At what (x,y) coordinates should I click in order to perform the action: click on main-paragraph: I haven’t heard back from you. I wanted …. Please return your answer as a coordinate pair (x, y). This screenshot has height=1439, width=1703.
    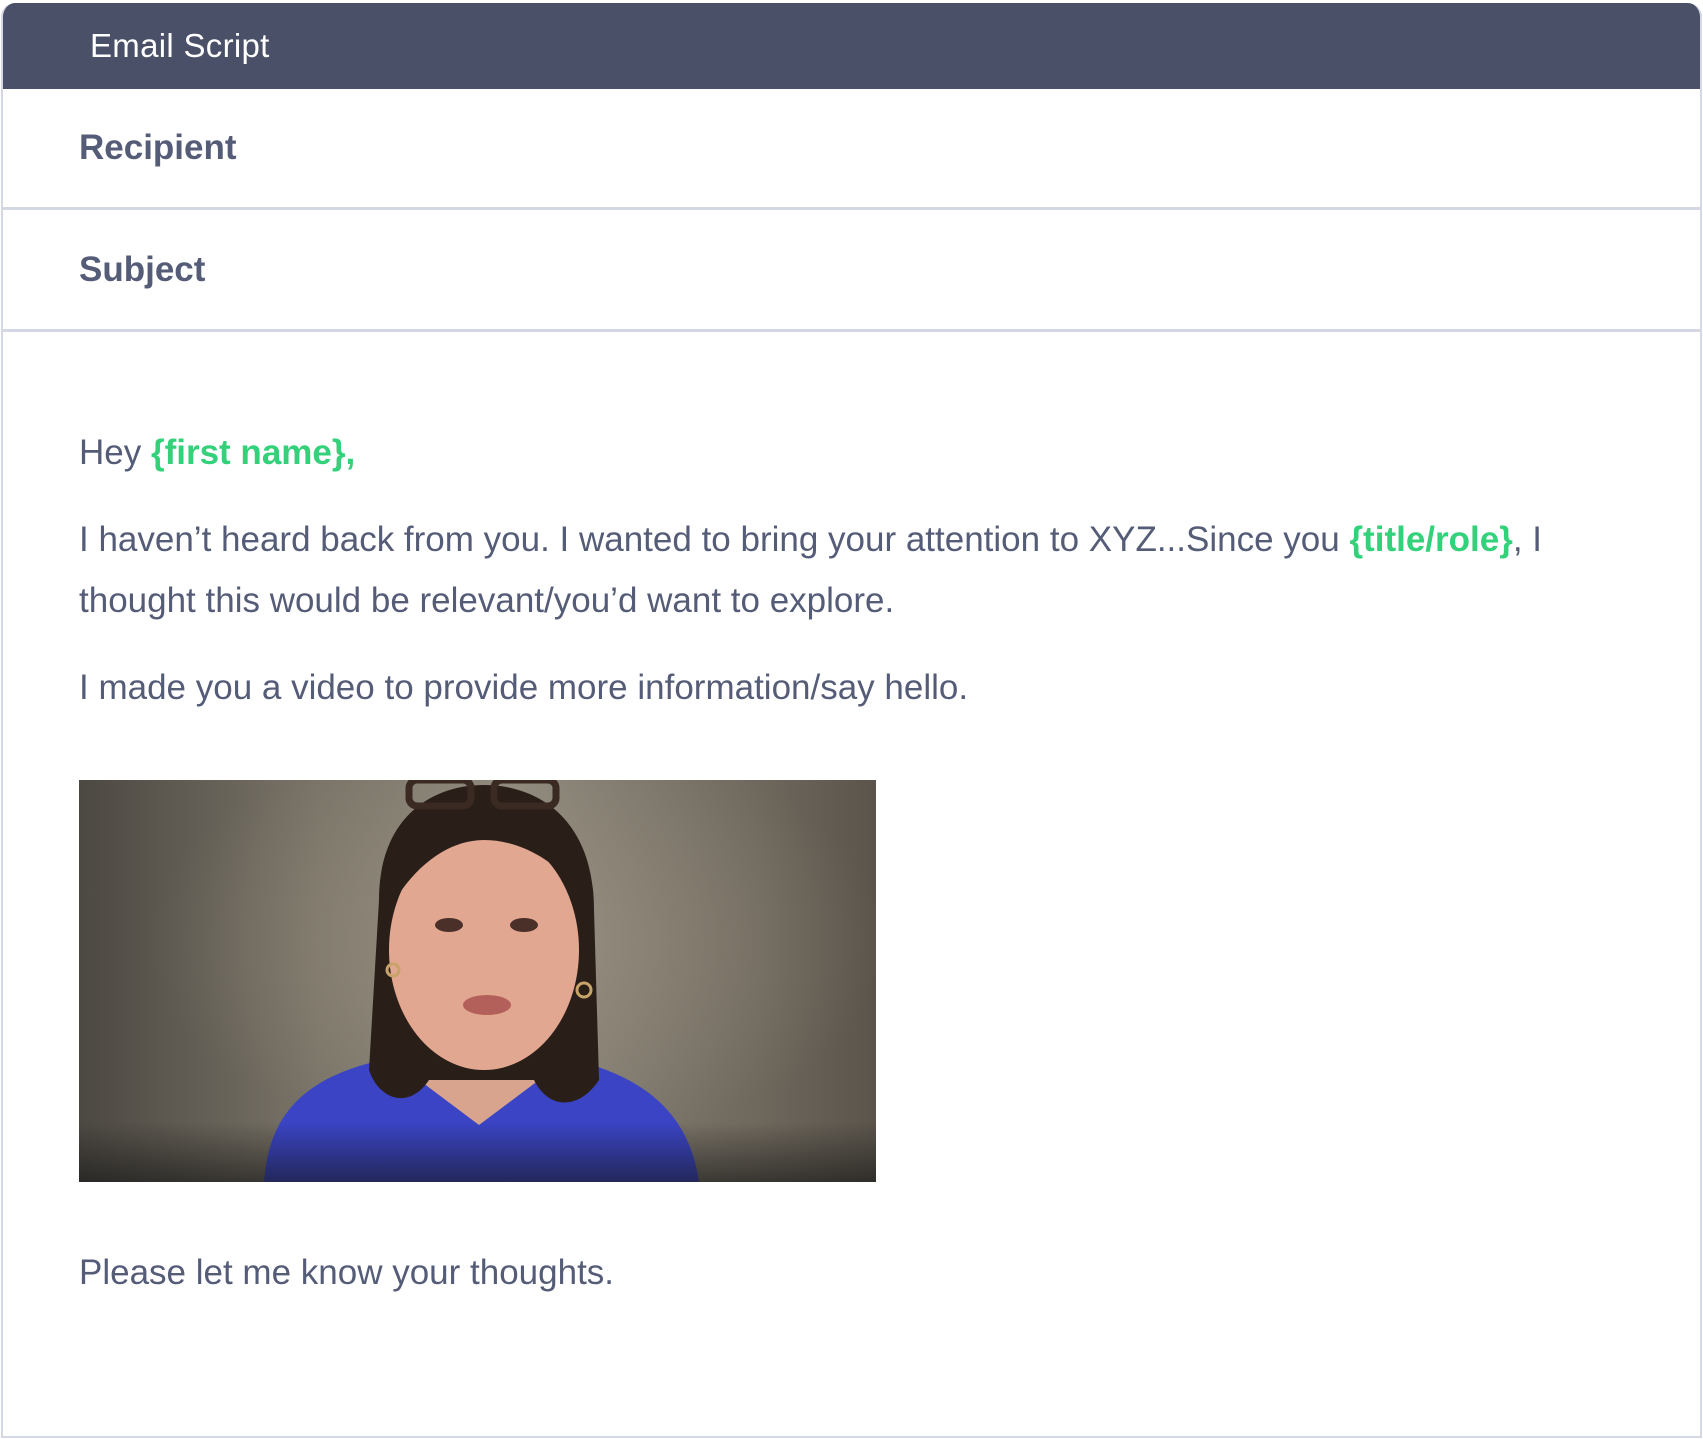
    Looking at the image, I should click on (834, 570).